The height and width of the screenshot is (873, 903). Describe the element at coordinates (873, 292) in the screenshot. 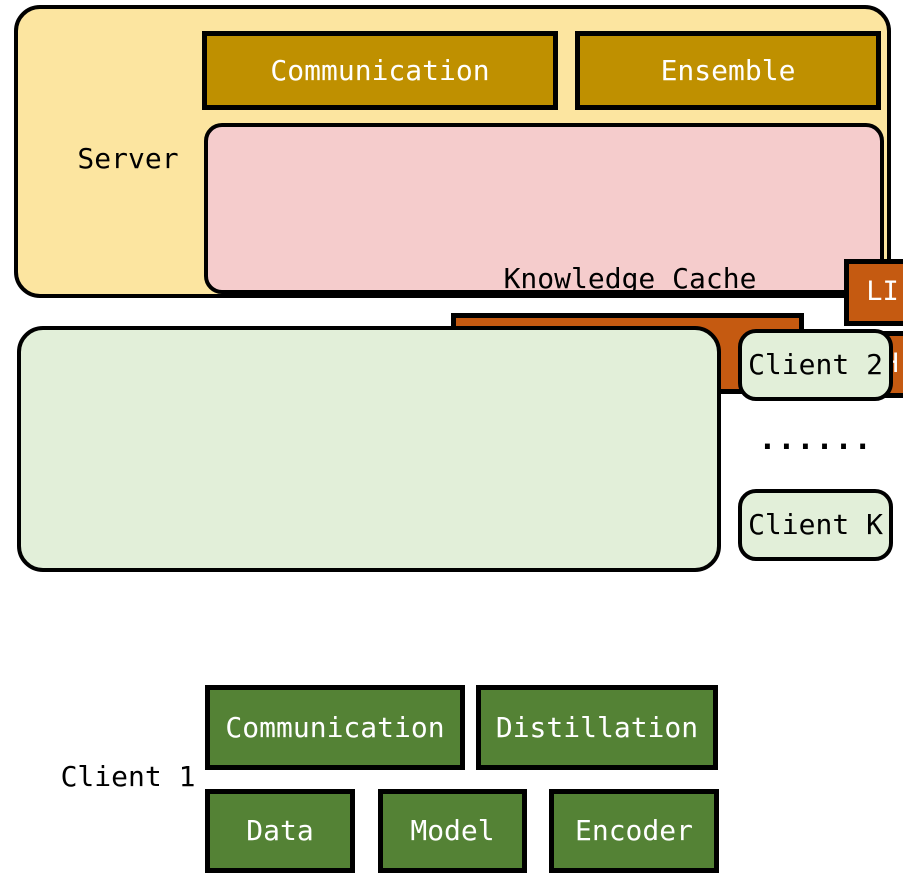

I see `index-li-module: LI` at that location.